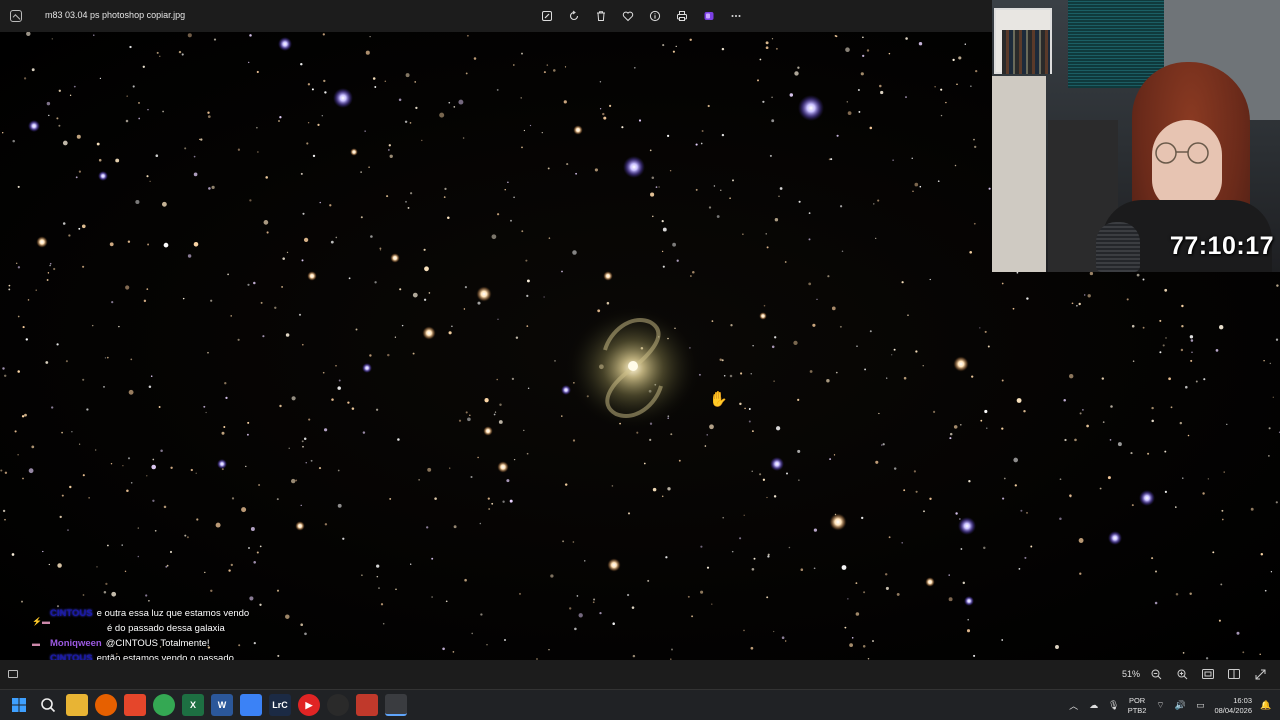  What do you see at coordinates (709, 16) in the screenshot?
I see `clipchamp-icon` at bounding box center [709, 16].